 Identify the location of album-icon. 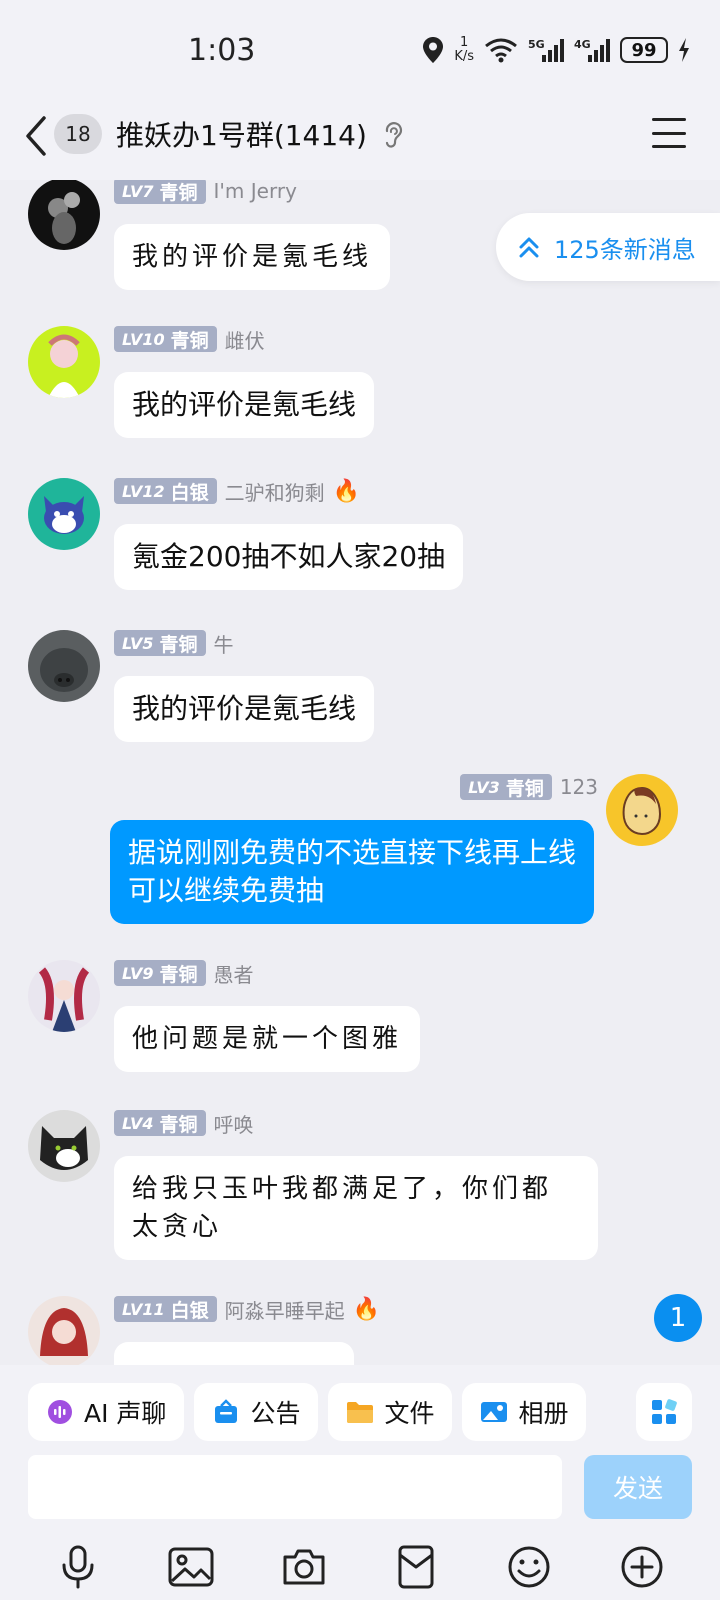
(494, 1412).